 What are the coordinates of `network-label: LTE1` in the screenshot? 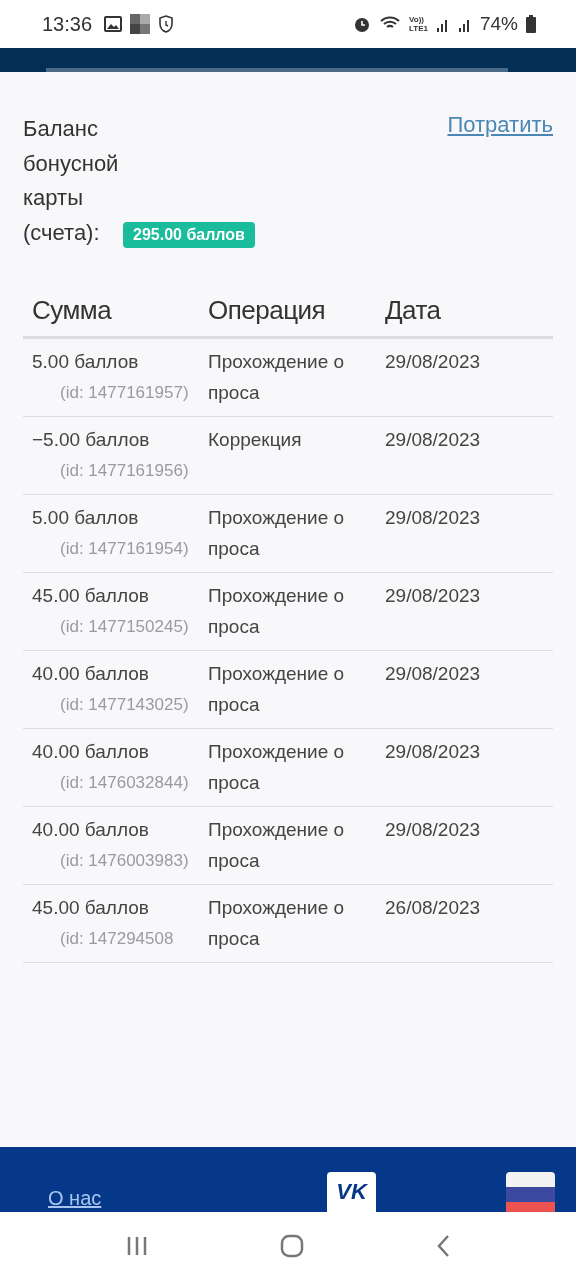 It's located at (418, 28).